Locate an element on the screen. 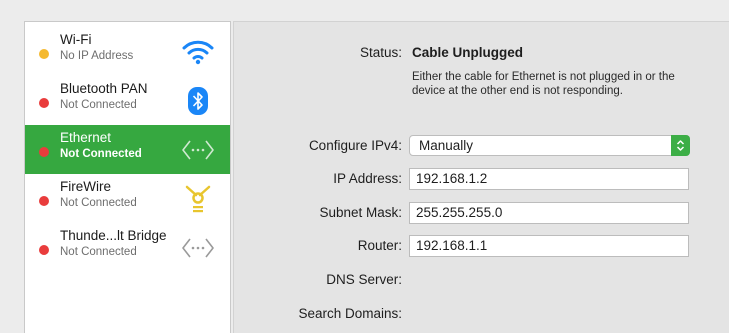 Image resolution: width=729 pixels, height=333 pixels. service-name: Bluetooth PAN is located at coordinates (104, 88).